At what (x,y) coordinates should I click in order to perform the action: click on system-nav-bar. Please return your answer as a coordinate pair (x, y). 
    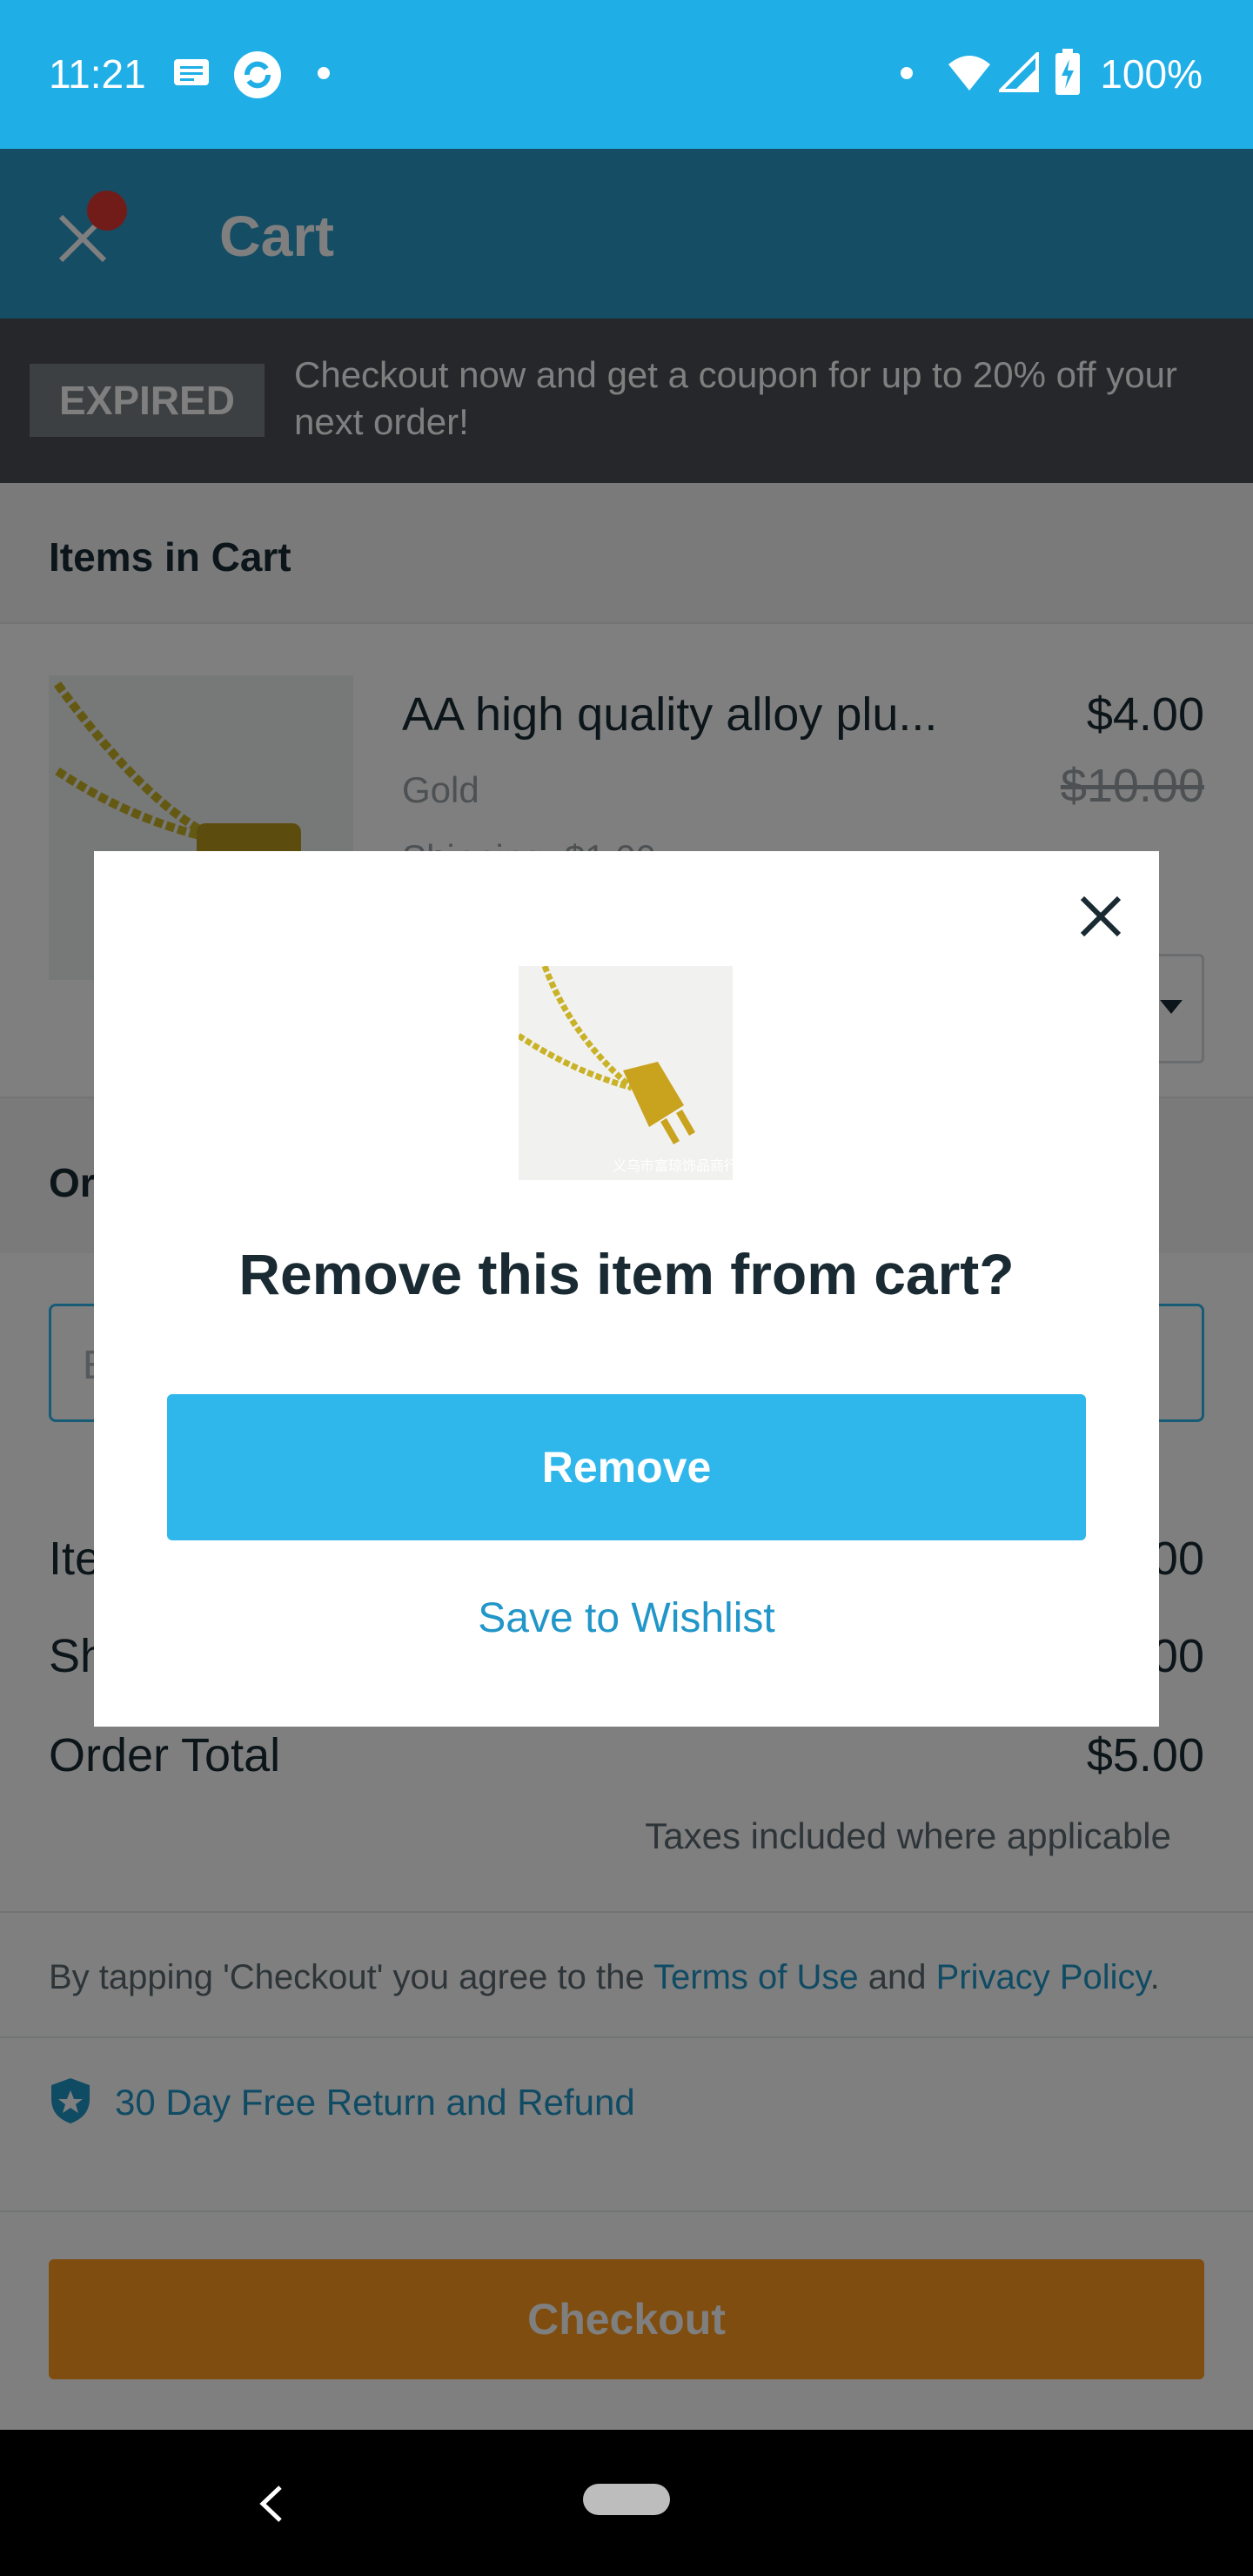
    Looking at the image, I should click on (626, 2503).